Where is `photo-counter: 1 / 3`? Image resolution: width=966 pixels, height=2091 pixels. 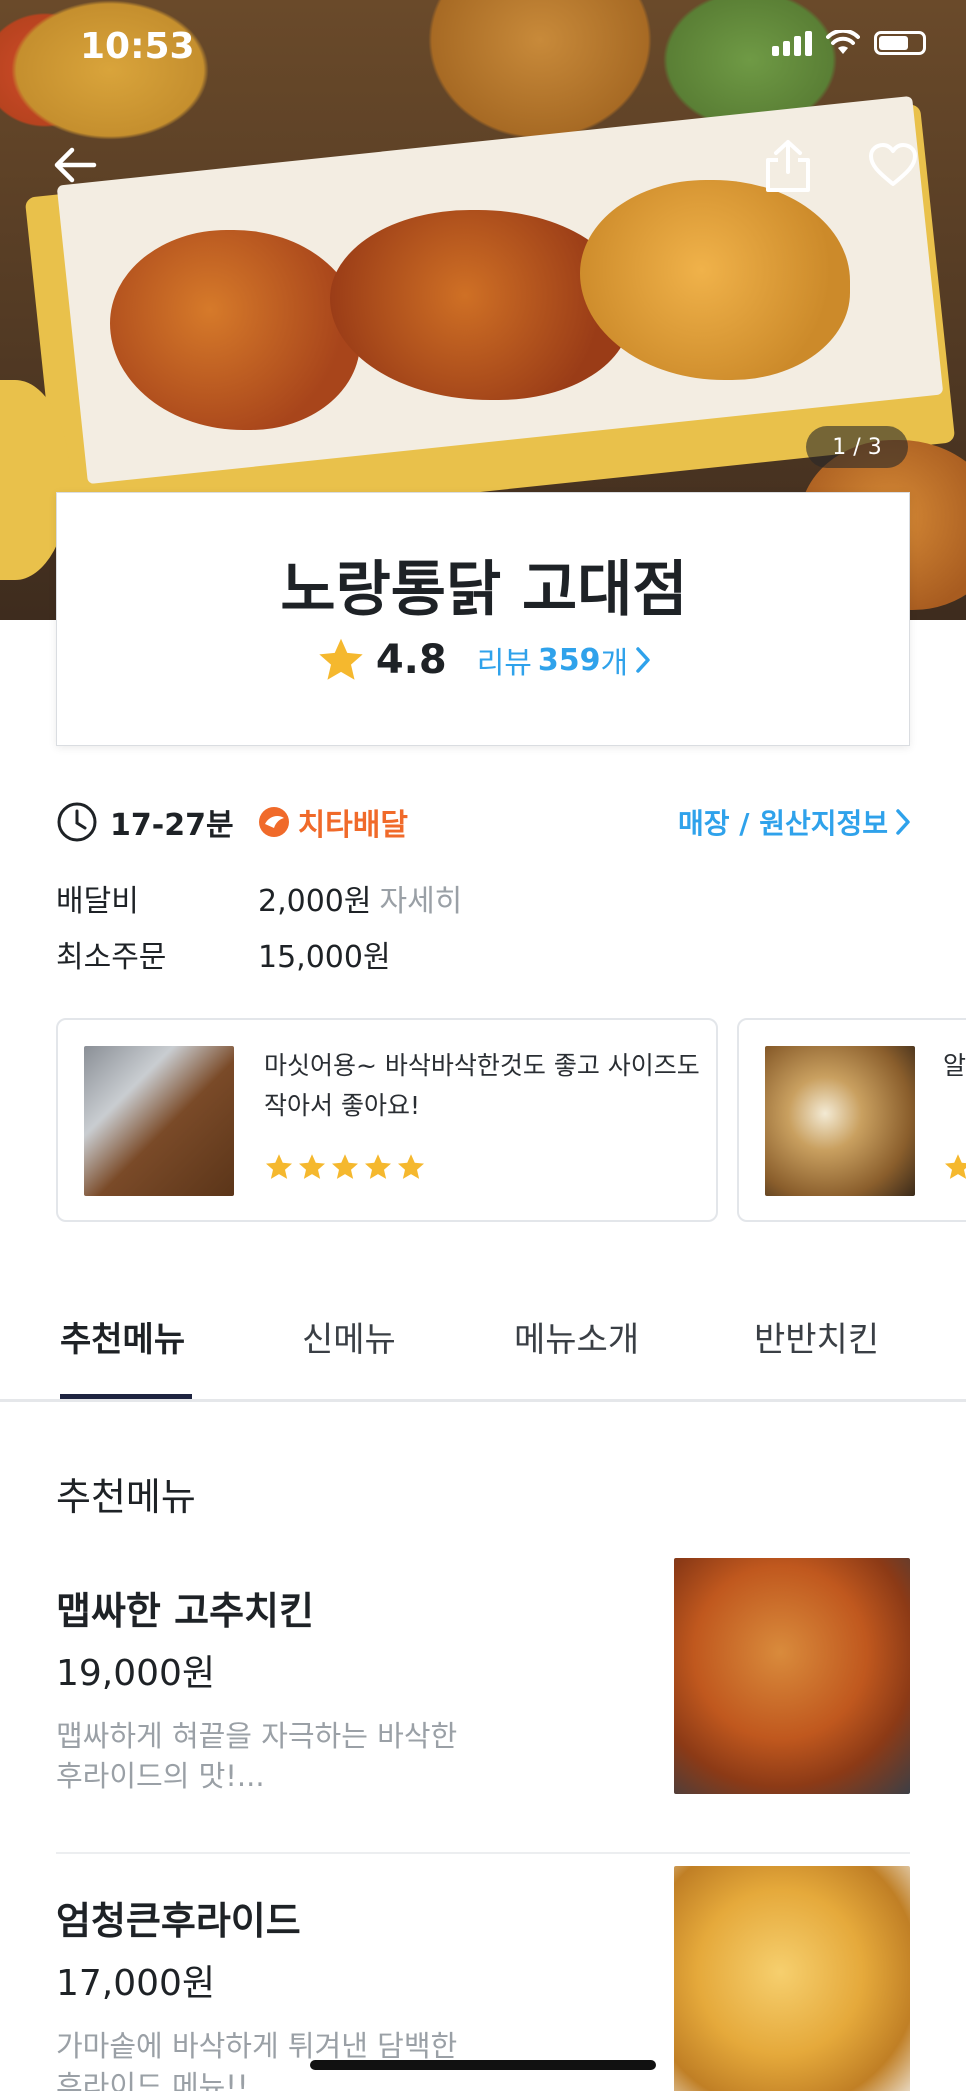 photo-counter: 1 / 3 is located at coordinates (857, 447).